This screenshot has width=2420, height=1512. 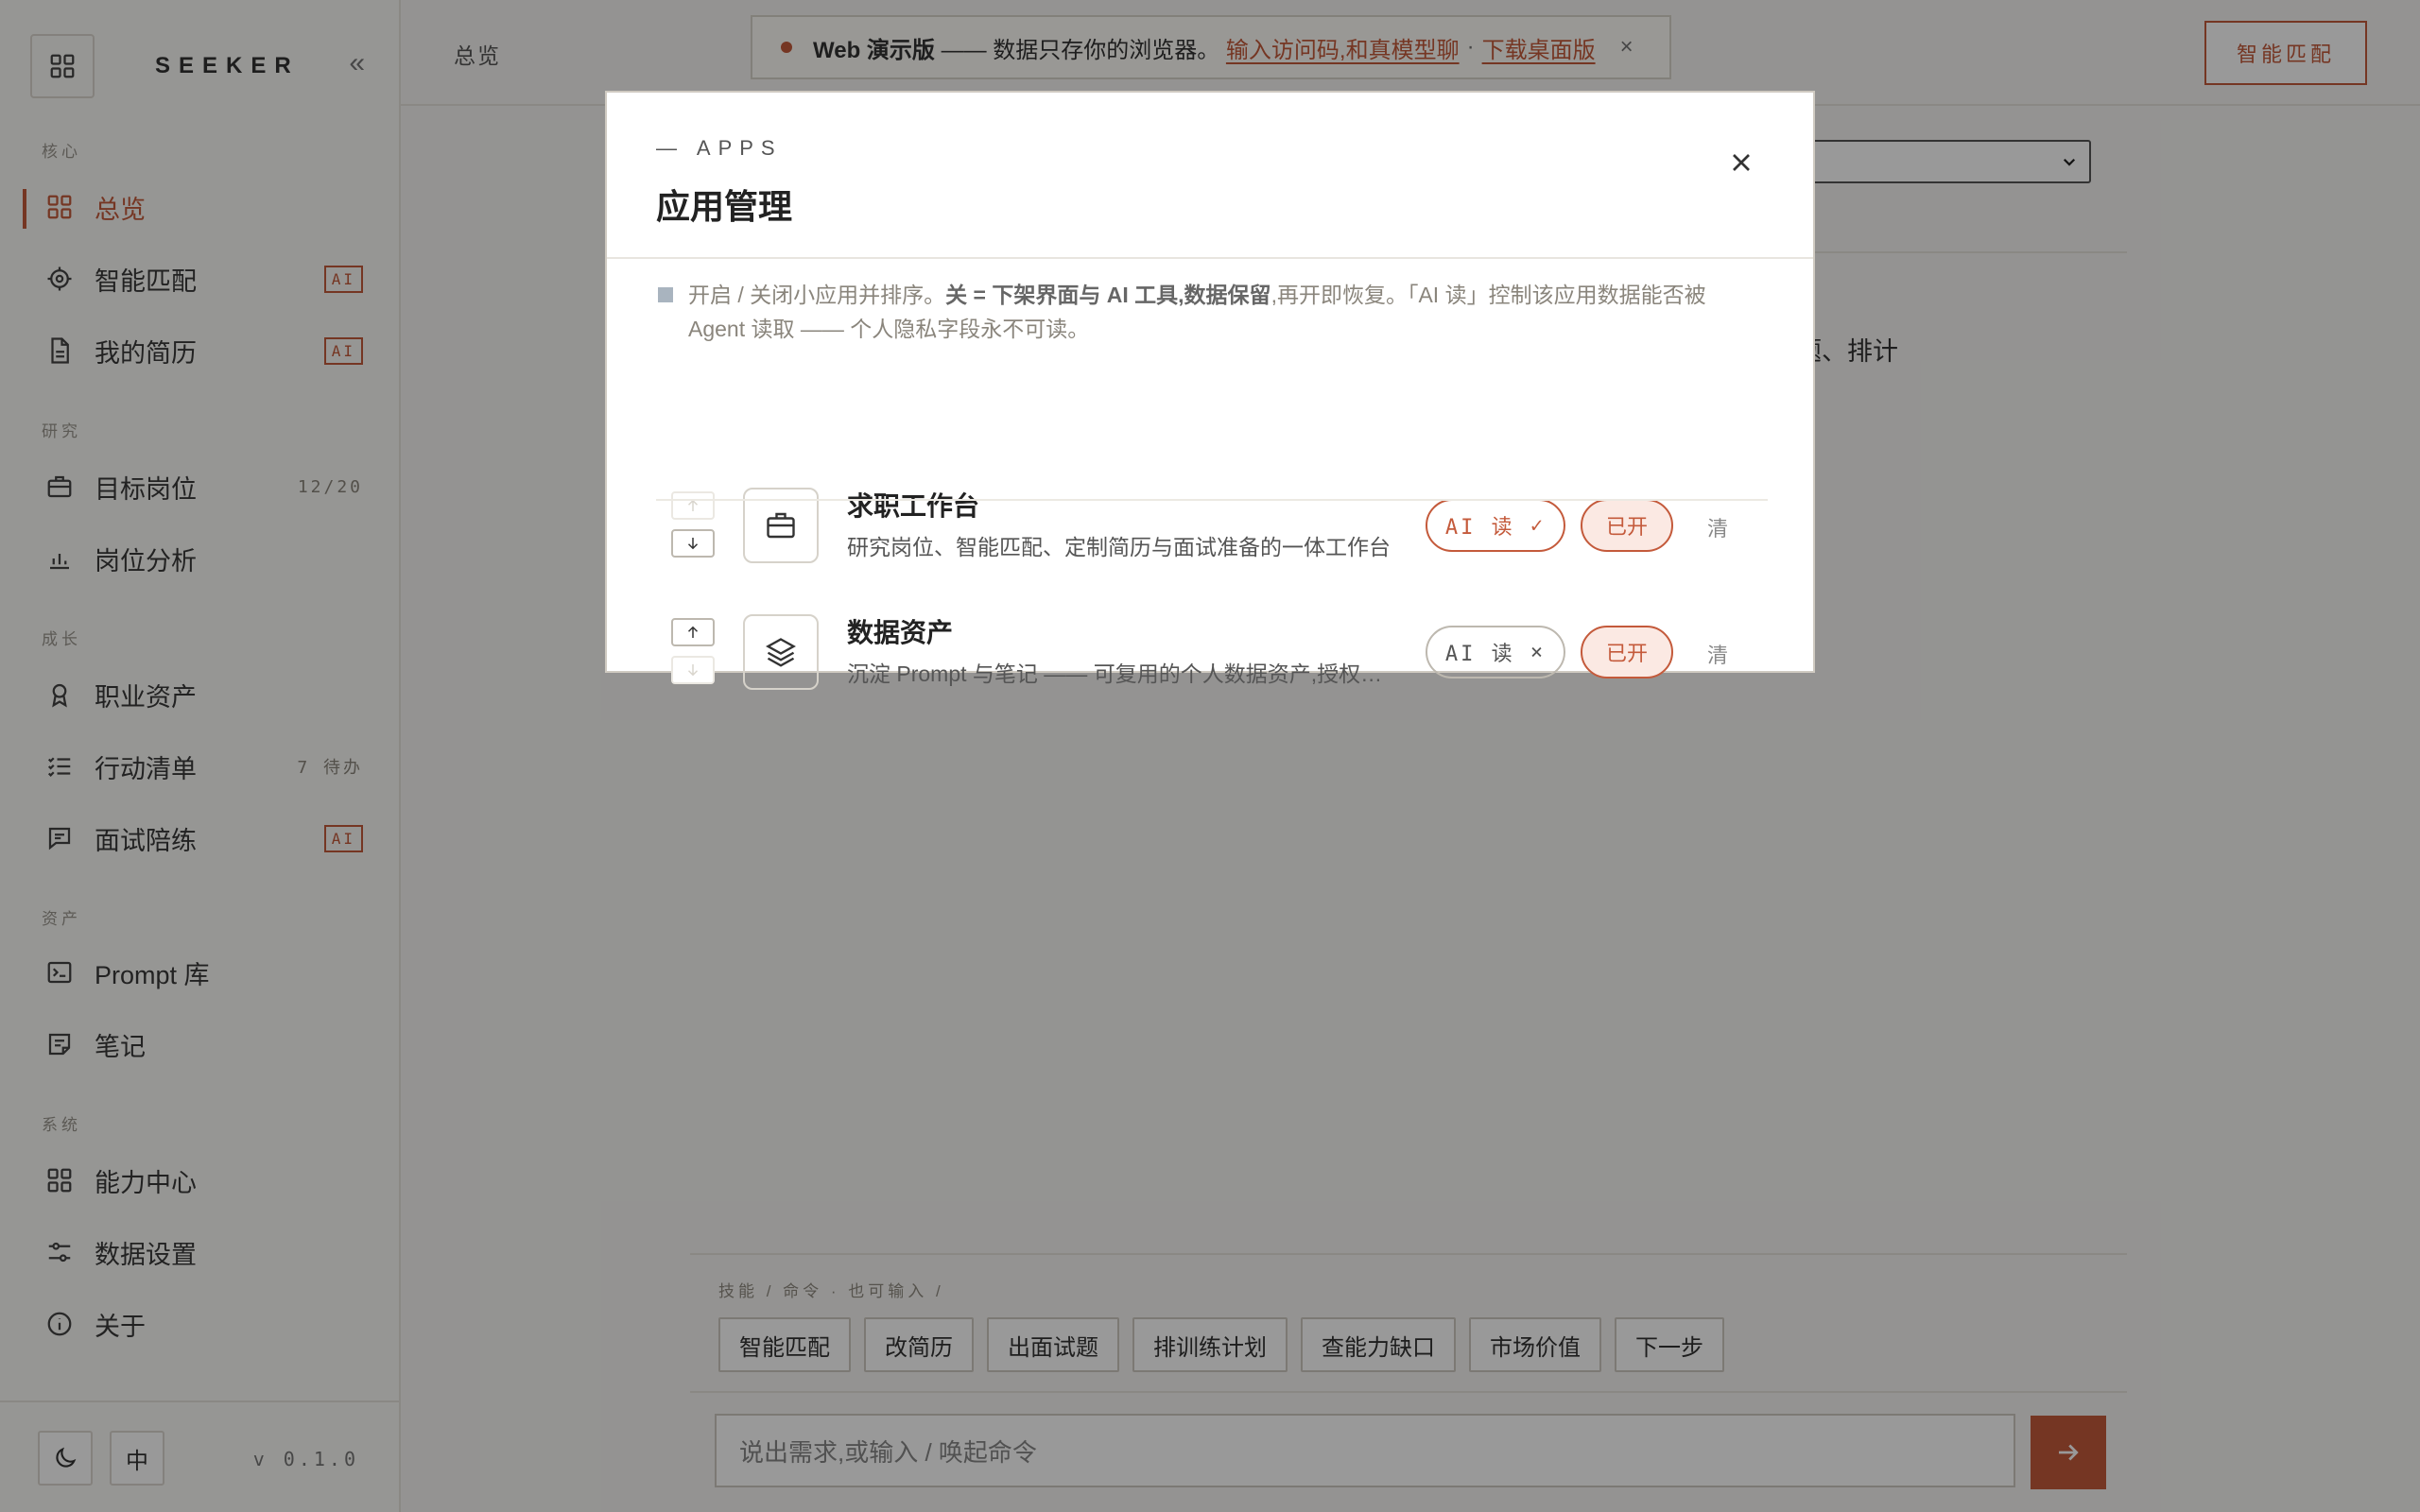 I want to click on ai-read-toggle: AI 读 ✓, so click(x=1495, y=525).